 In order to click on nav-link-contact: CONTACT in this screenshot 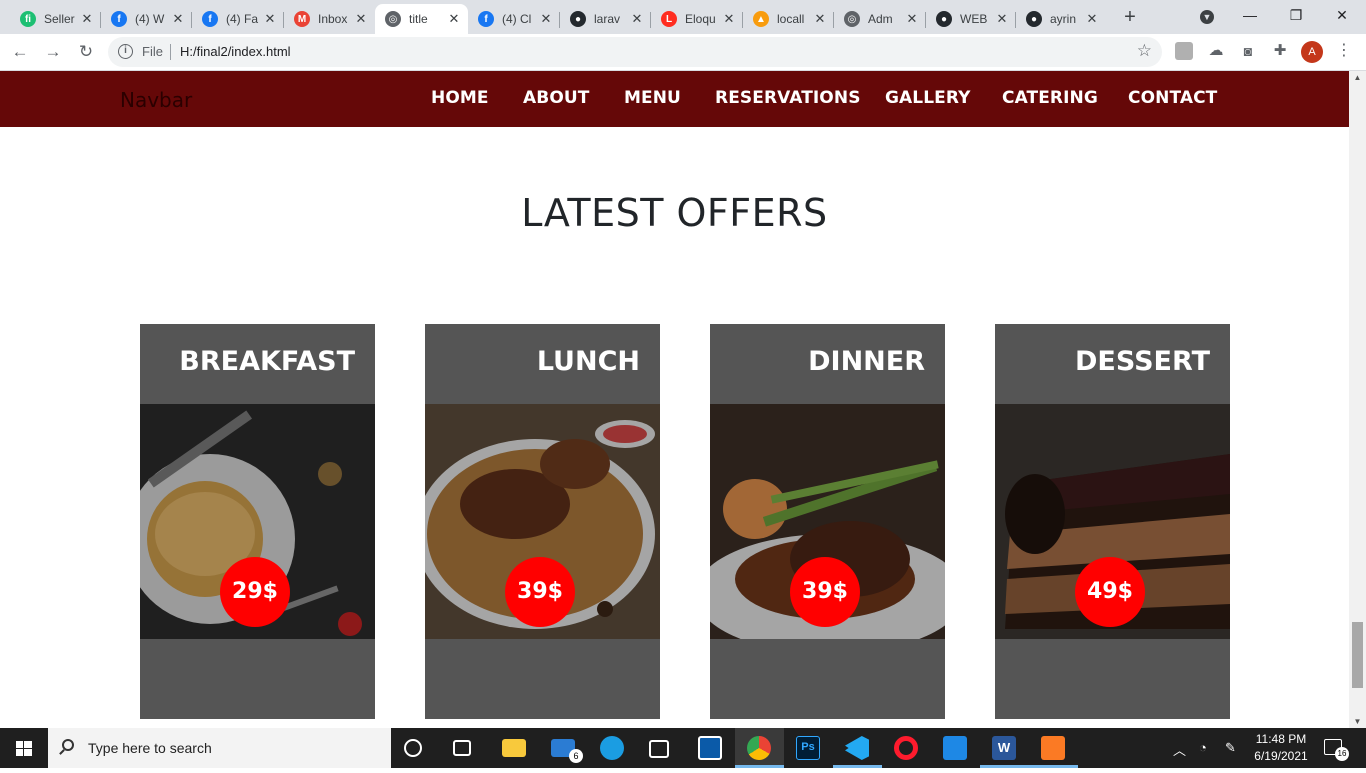, I will do `click(1172, 98)`.